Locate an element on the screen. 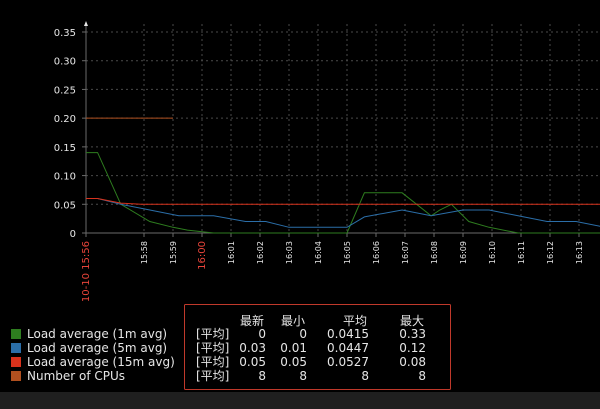 This screenshot has width=600, height=409. legend-value-avg: 0.0447 is located at coordinates (348, 348).